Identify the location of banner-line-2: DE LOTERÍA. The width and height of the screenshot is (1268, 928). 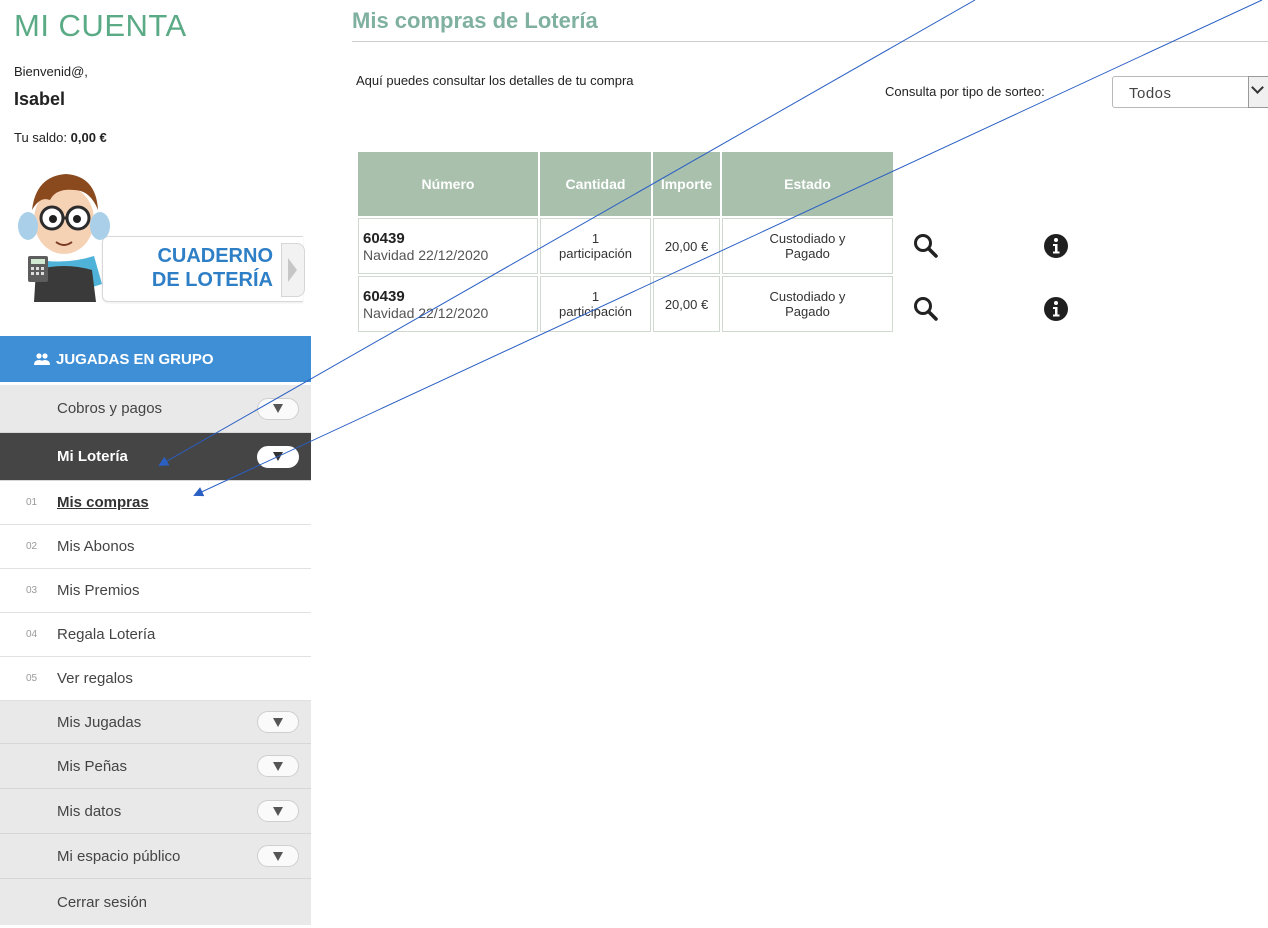
(212, 280).